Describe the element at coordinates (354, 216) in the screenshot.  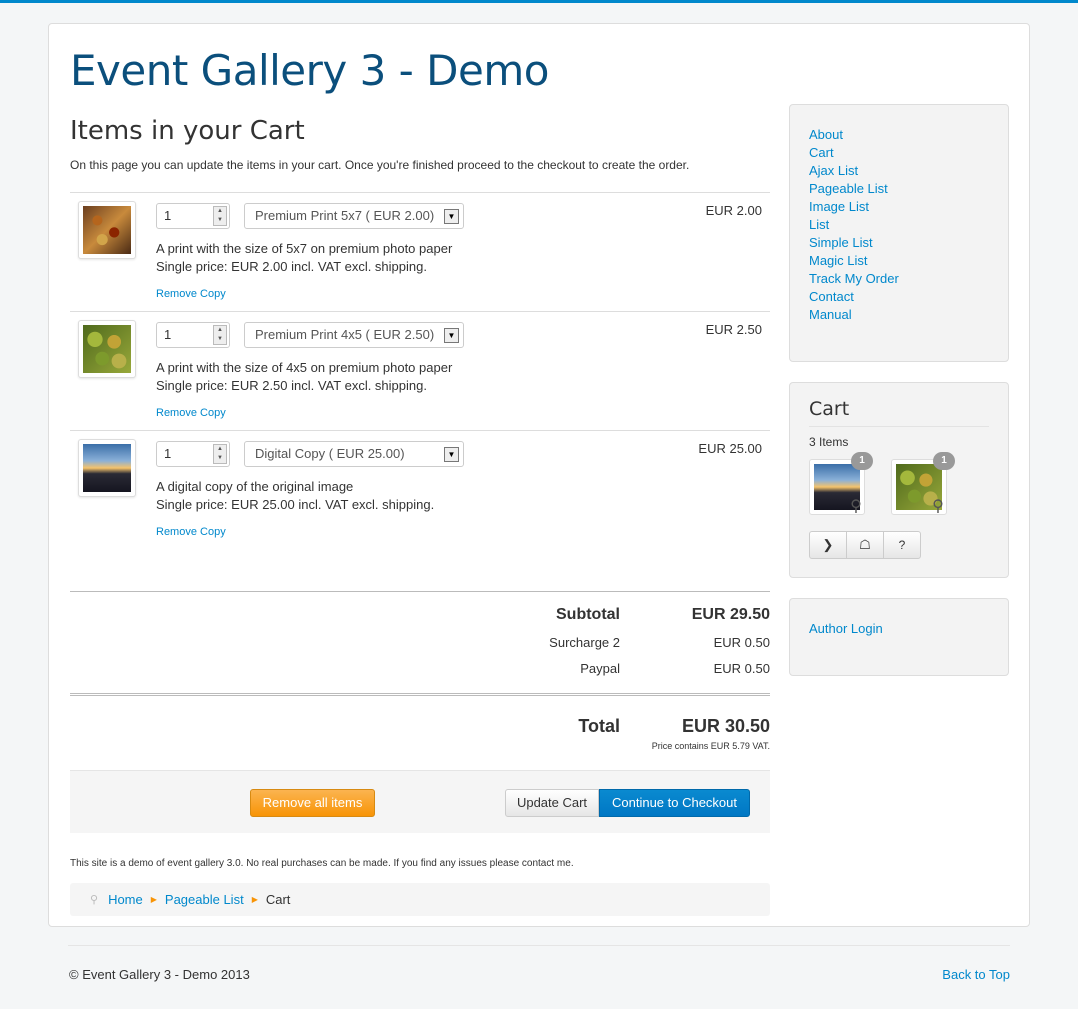
I see `option-select: Premium Print 5x7 ( EUR 2.00) ▼` at that location.